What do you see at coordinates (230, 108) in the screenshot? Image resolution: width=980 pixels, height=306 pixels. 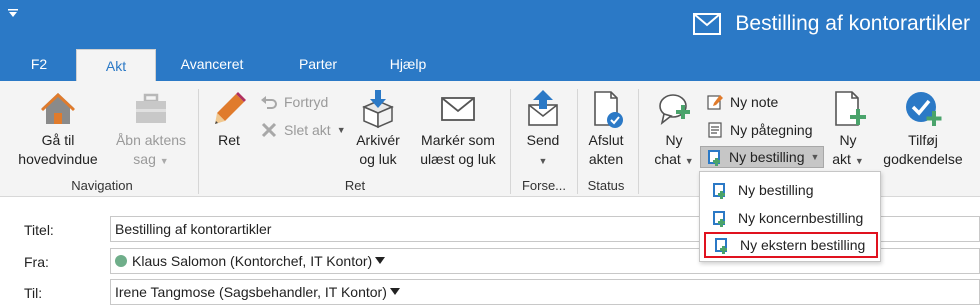 I see `pencil-icon` at bounding box center [230, 108].